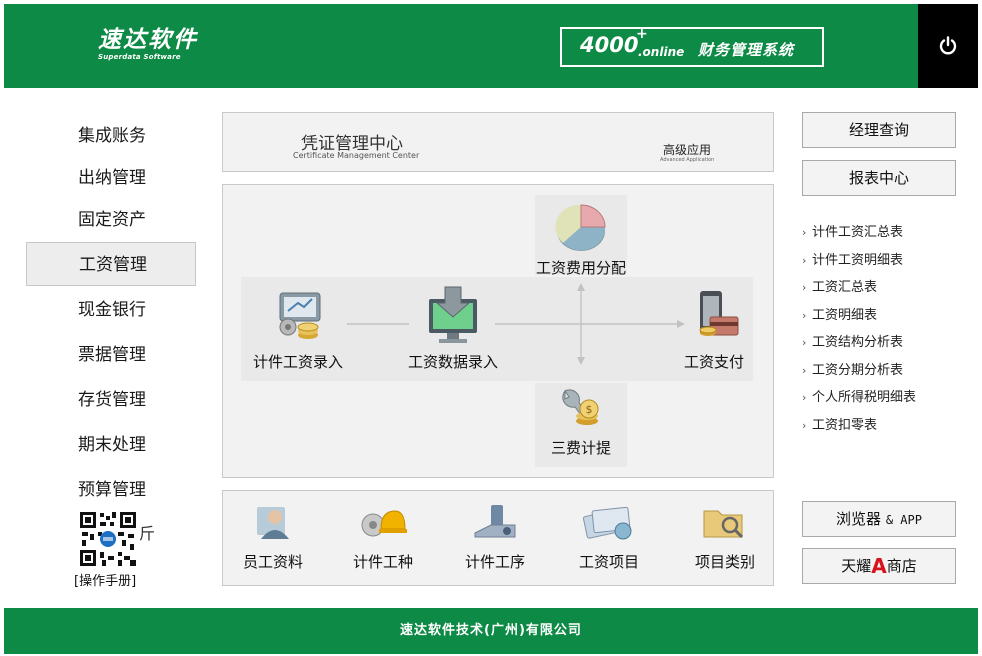 The height and width of the screenshot is (656, 982). What do you see at coordinates (111, 400) in the screenshot?
I see `nav-item-inventory: 存货管理` at bounding box center [111, 400].